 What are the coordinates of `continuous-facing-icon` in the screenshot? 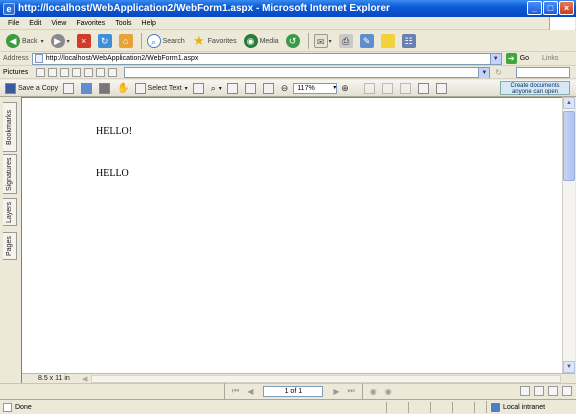 It's located at (567, 391).